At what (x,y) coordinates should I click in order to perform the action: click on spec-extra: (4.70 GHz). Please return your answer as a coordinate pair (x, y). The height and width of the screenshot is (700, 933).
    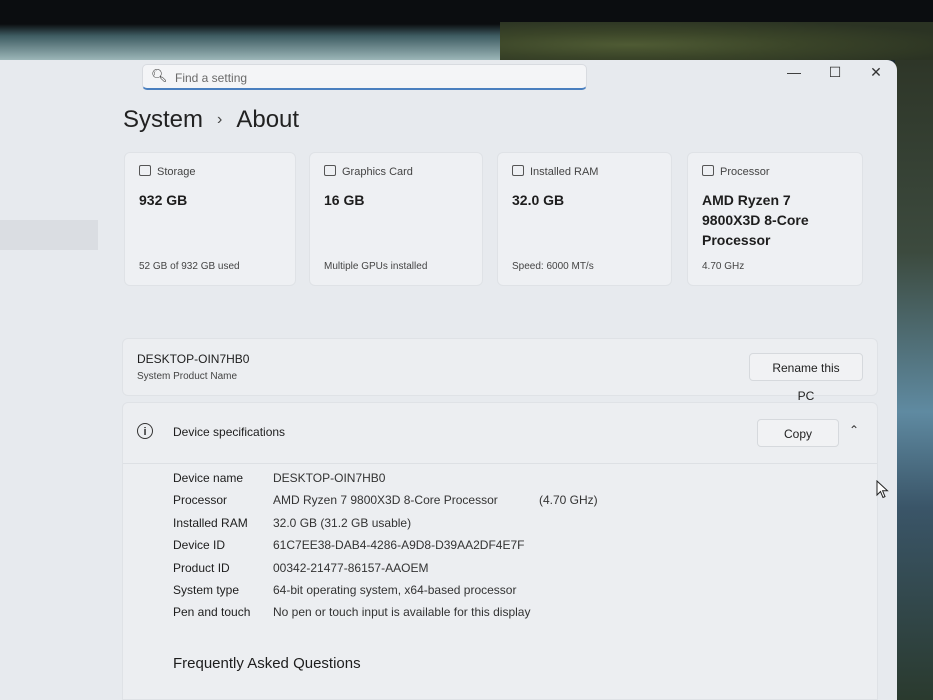
    Looking at the image, I should click on (568, 500).